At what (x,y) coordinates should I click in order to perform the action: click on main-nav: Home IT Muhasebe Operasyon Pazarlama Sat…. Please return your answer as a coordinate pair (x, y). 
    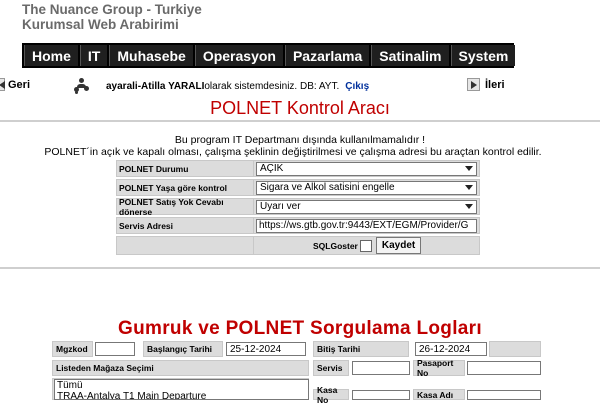
    Looking at the image, I should click on (269, 55).